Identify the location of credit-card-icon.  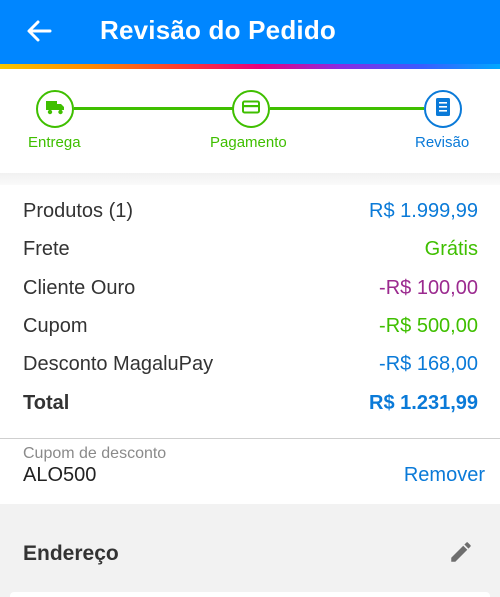
(251, 109).